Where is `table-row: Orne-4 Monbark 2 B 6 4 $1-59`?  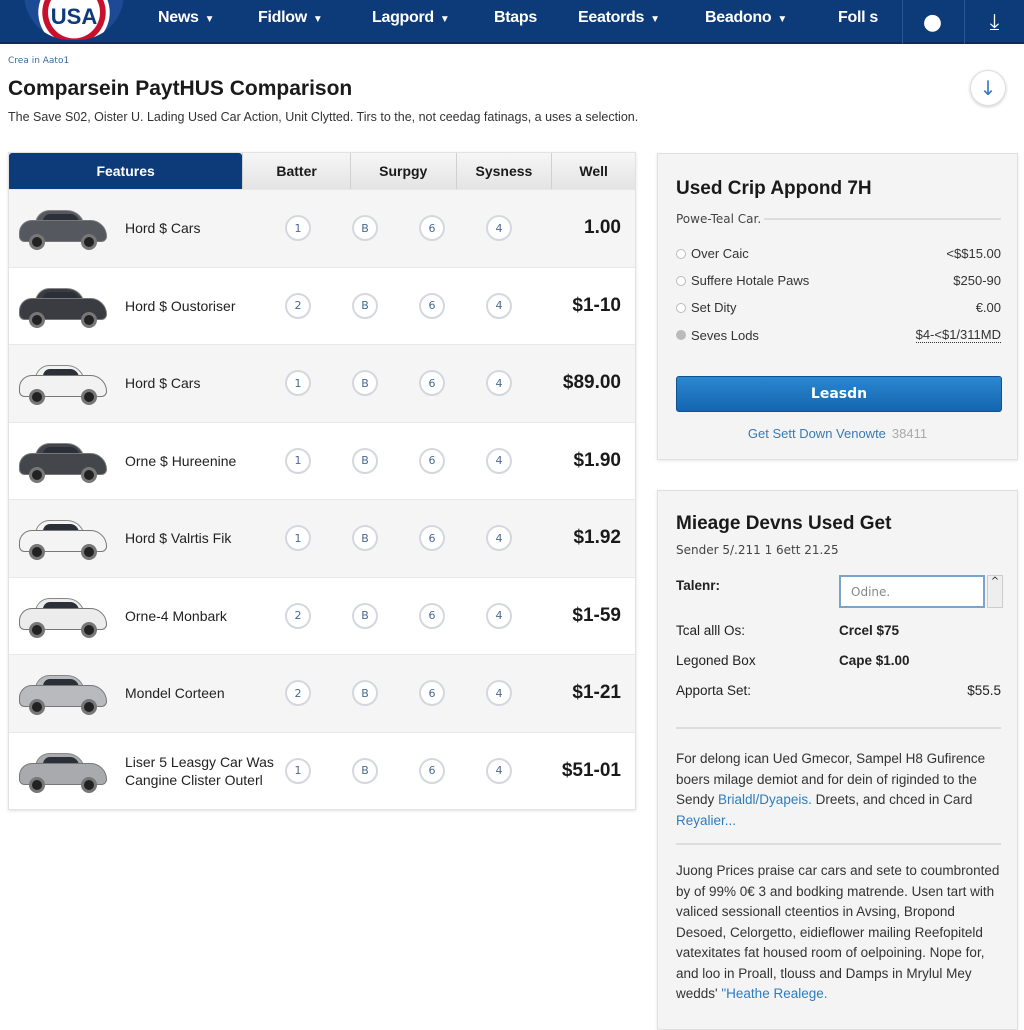 table-row: Orne-4 Monbark 2 B 6 4 $1-59 is located at coordinates (322, 615).